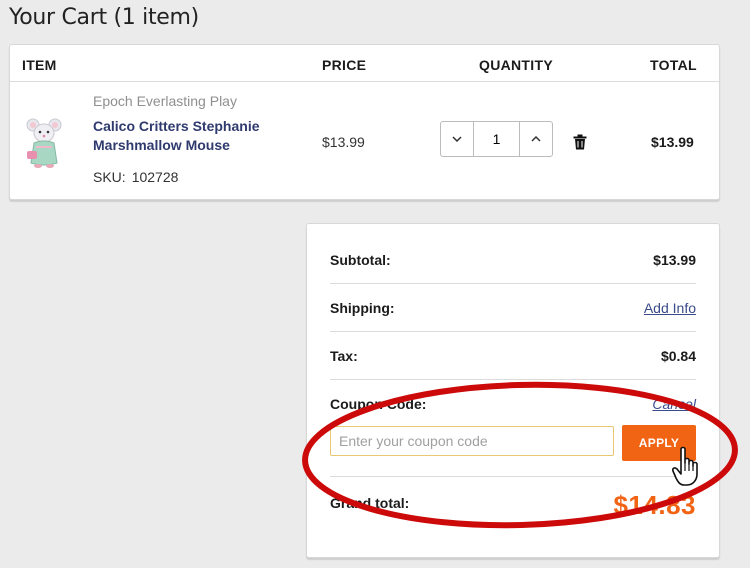 Image resolution: width=750 pixels, height=568 pixels. What do you see at coordinates (674, 260) in the screenshot?
I see `subtotal-value: $13.99` at bounding box center [674, 260].